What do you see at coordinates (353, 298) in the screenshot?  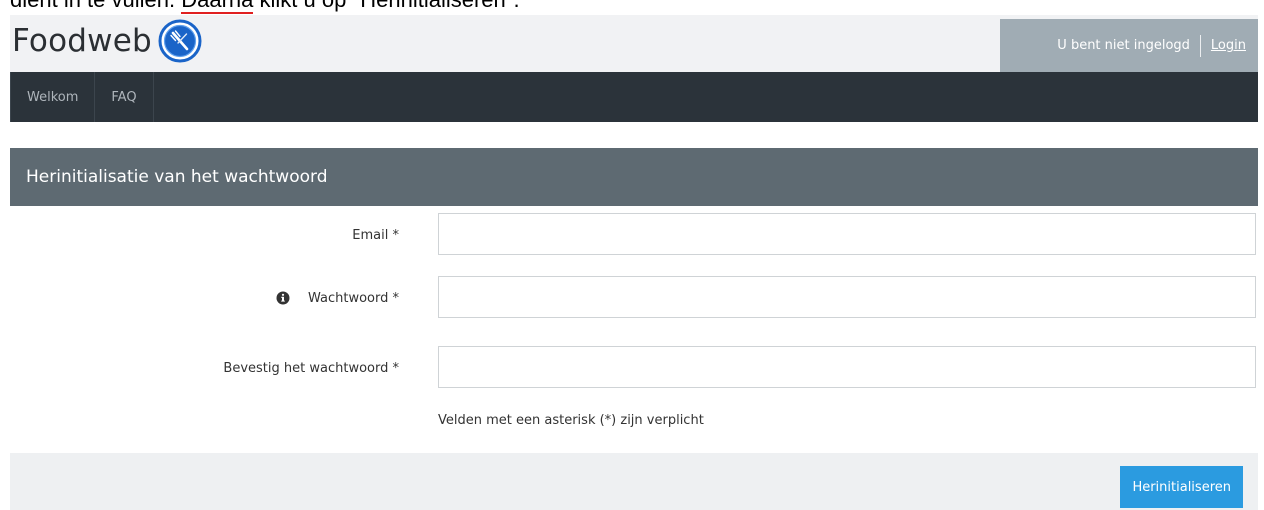 I see `password-label-text: Wachtwoord *` at bounding box center [353, 298].